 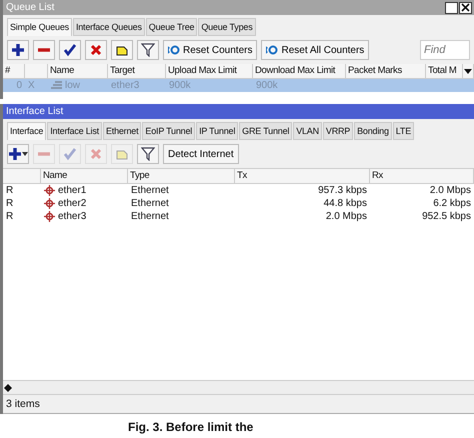 What do you see at coordinates (307, 131) in the screenshot?
I see `tab: VLAN` at bounding box center [307, 131].